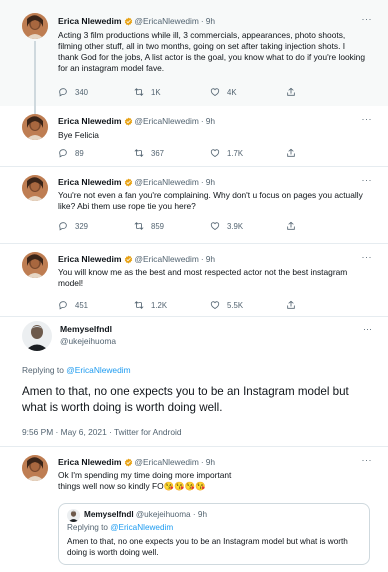  What do you see at coordinates (235, 226) in the screenshot?
I see `like-count: 3.9K` at bounding box center [235, 226].